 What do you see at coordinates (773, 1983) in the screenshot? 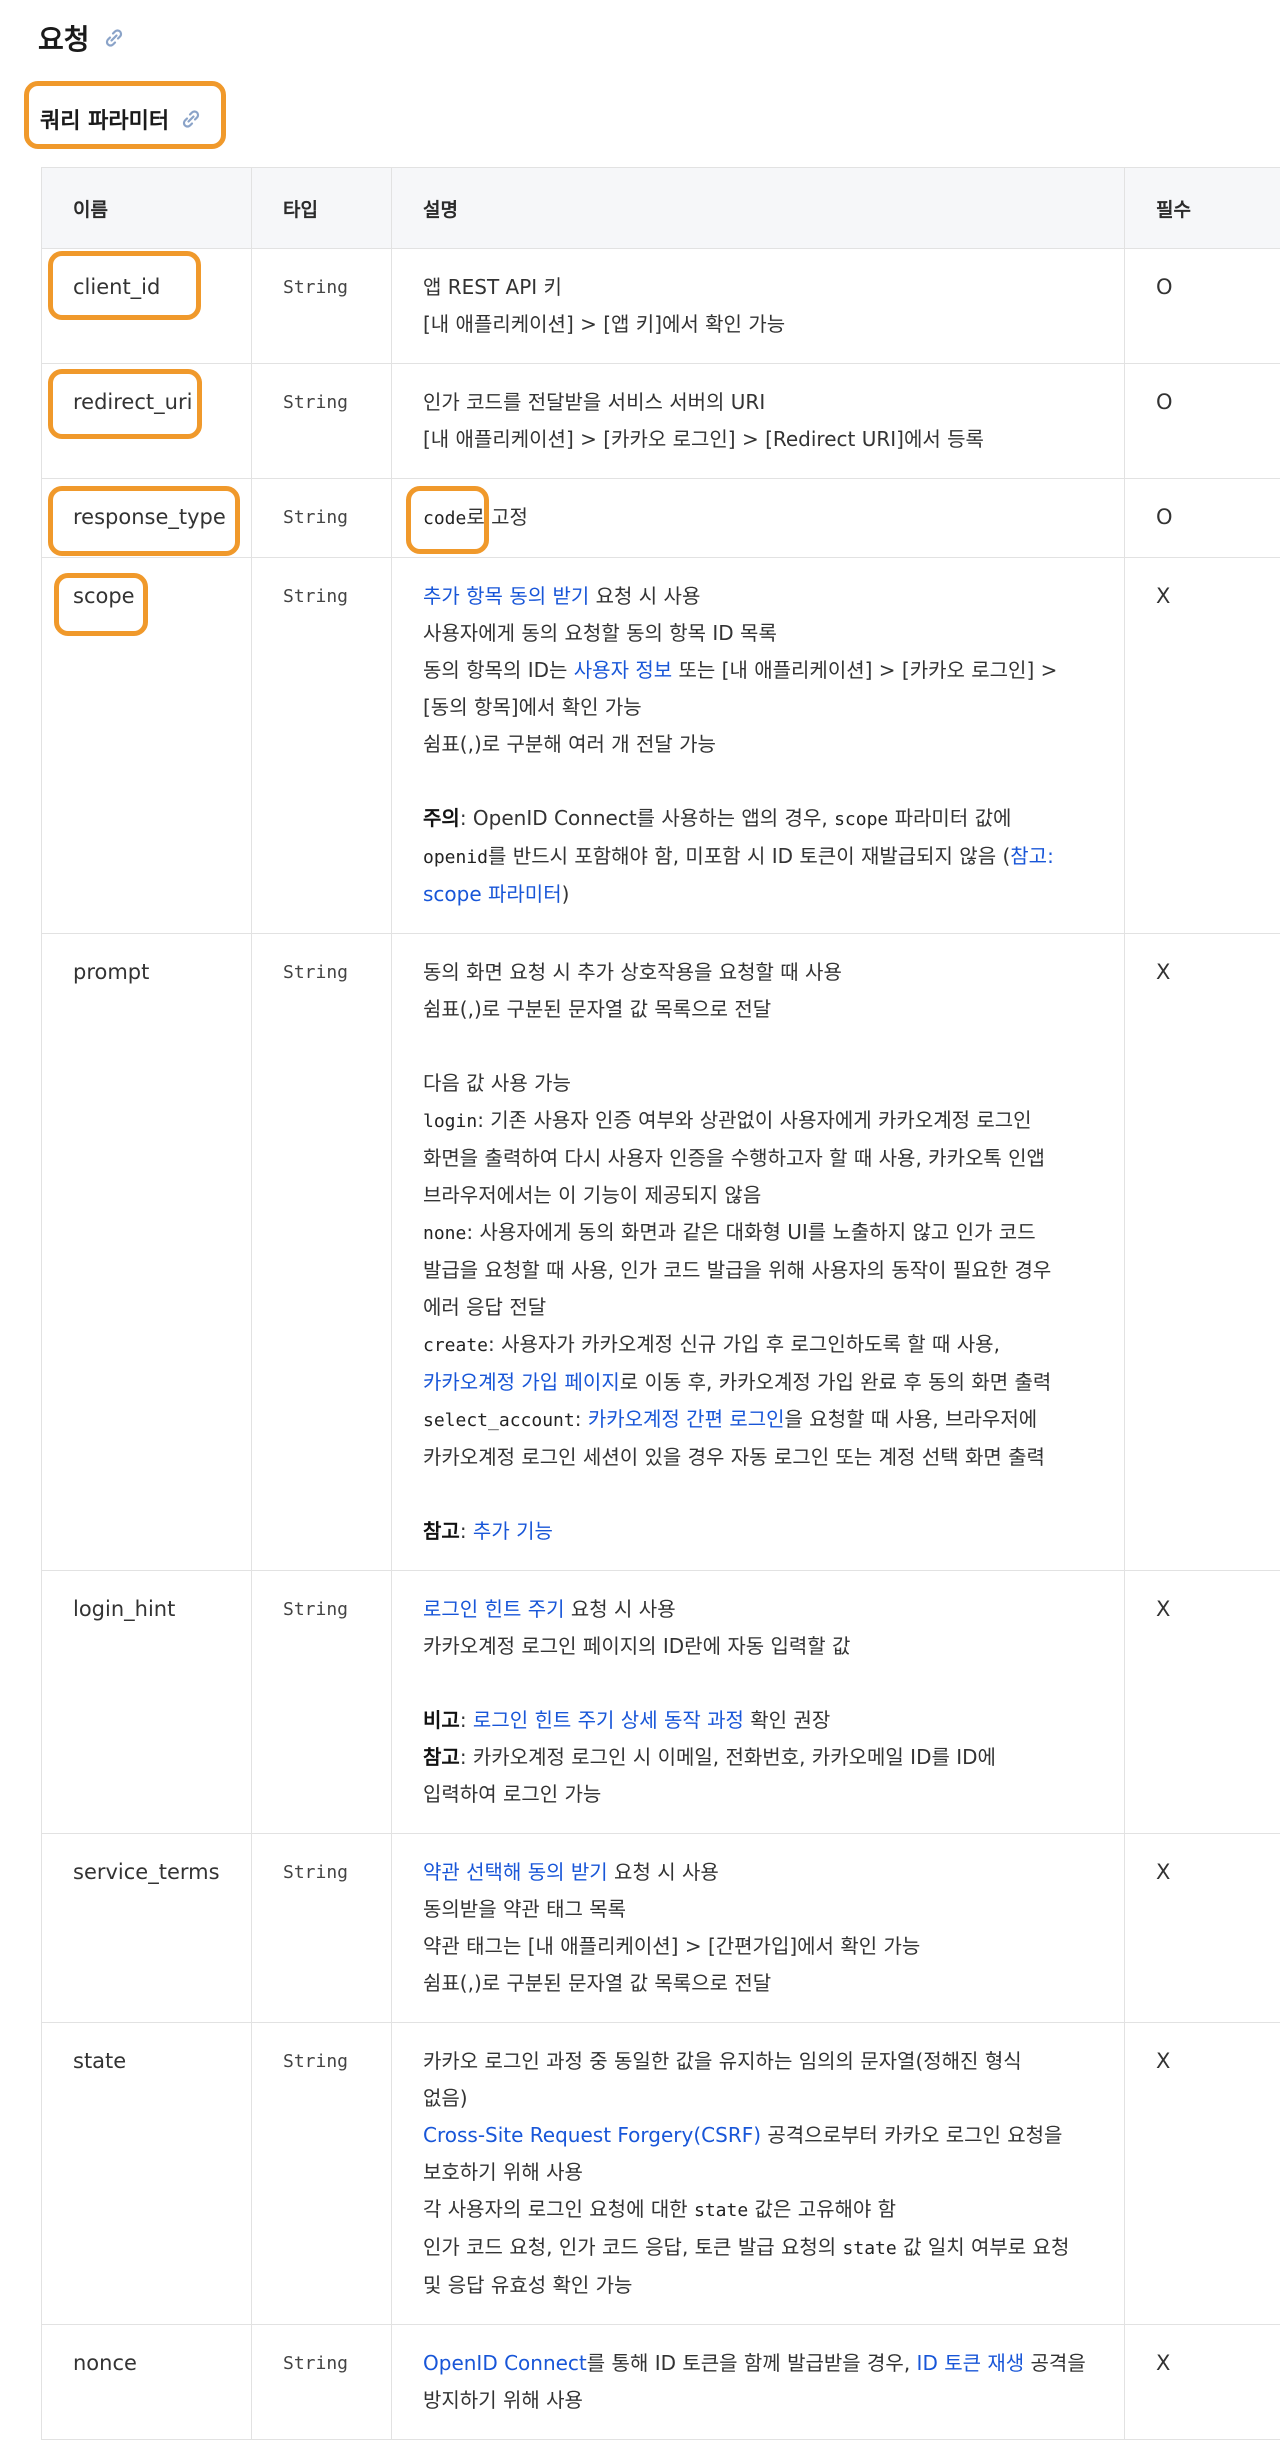
I see `description-line: 쉼표(,)로 구분된 문자열 값 목록으로 전달` at bounding box center [773, 1983].